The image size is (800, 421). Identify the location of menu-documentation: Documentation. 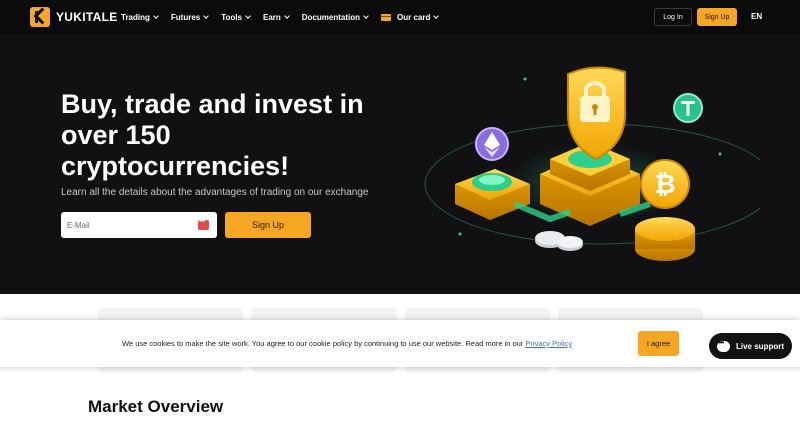
(335, 17).